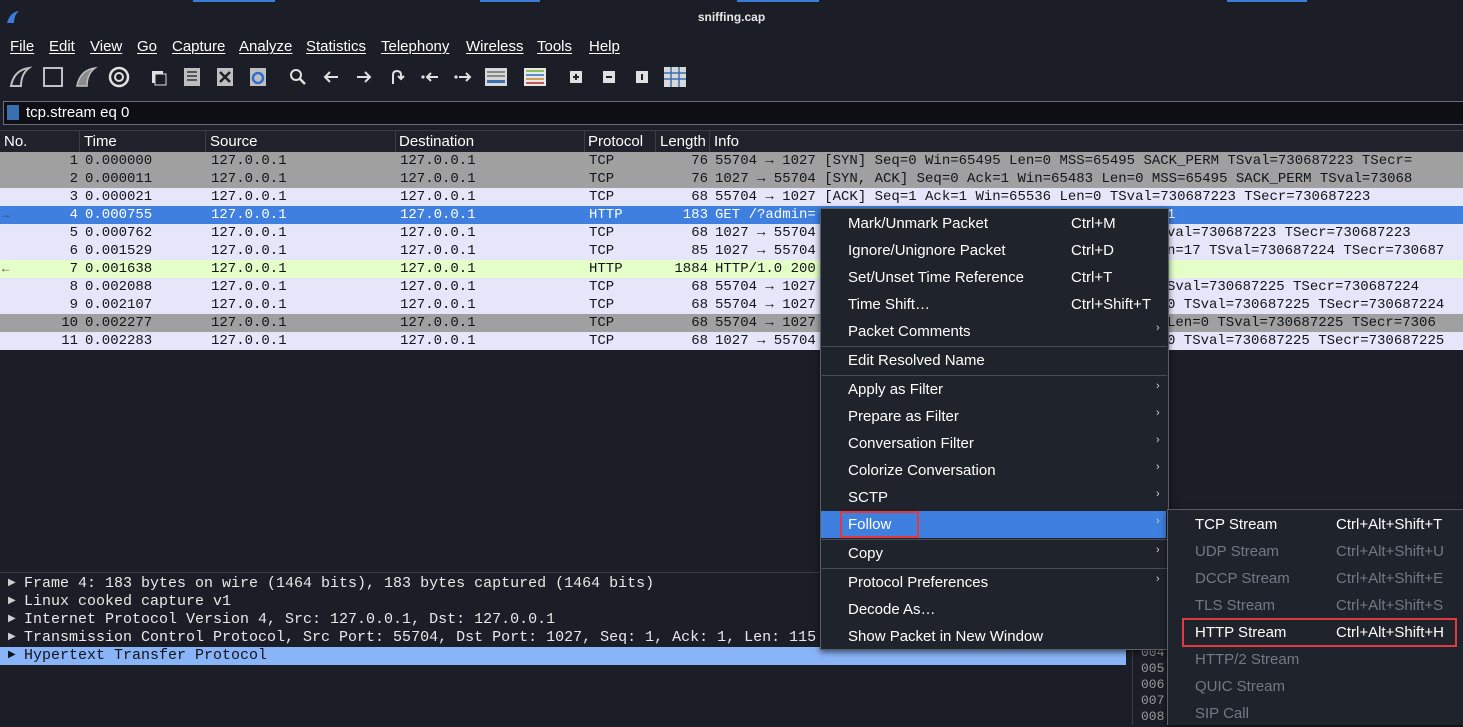  Describe the element at coordinates (234, 141) in the screenshot. I see `column-source: Source` at that location.